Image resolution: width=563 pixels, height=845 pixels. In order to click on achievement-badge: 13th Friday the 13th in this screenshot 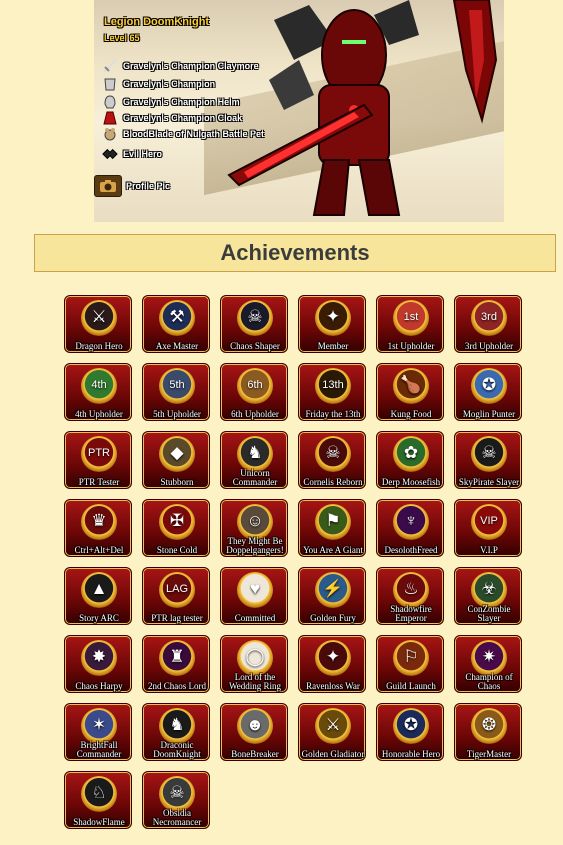, I will do `click(332, 392)`.